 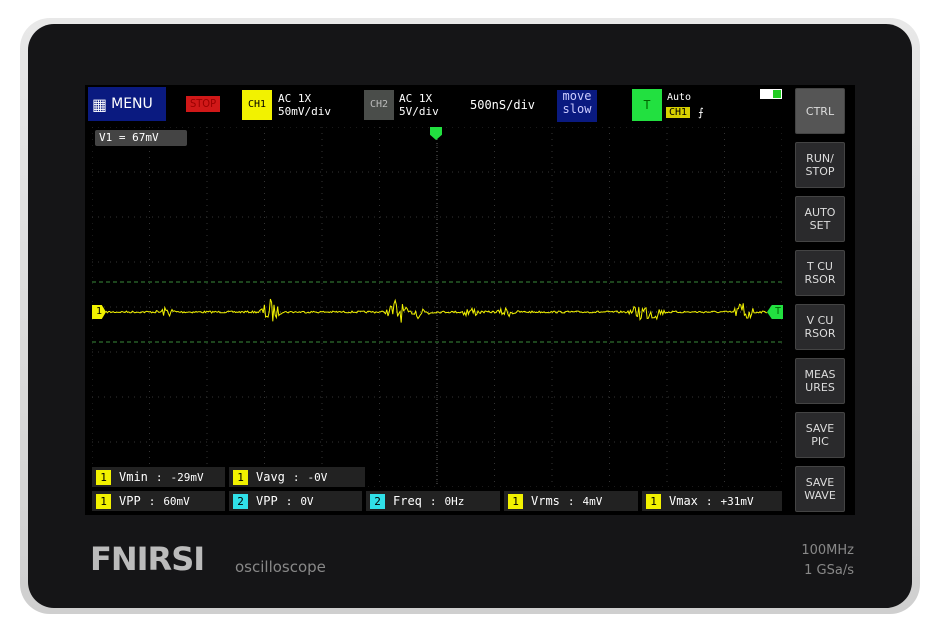 I want to click on timebase: 500nS/div, so click(x=502, y=105).